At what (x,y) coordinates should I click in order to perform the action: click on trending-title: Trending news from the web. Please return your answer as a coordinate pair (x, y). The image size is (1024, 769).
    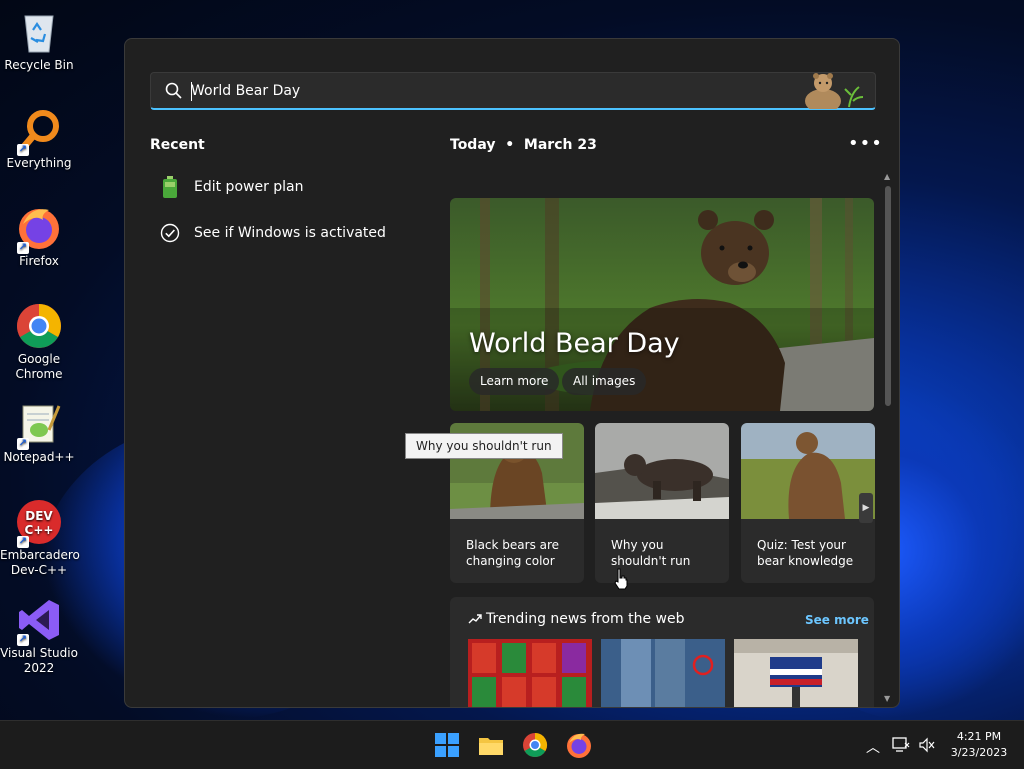
    Looking at the image, I should click on (585, 619).